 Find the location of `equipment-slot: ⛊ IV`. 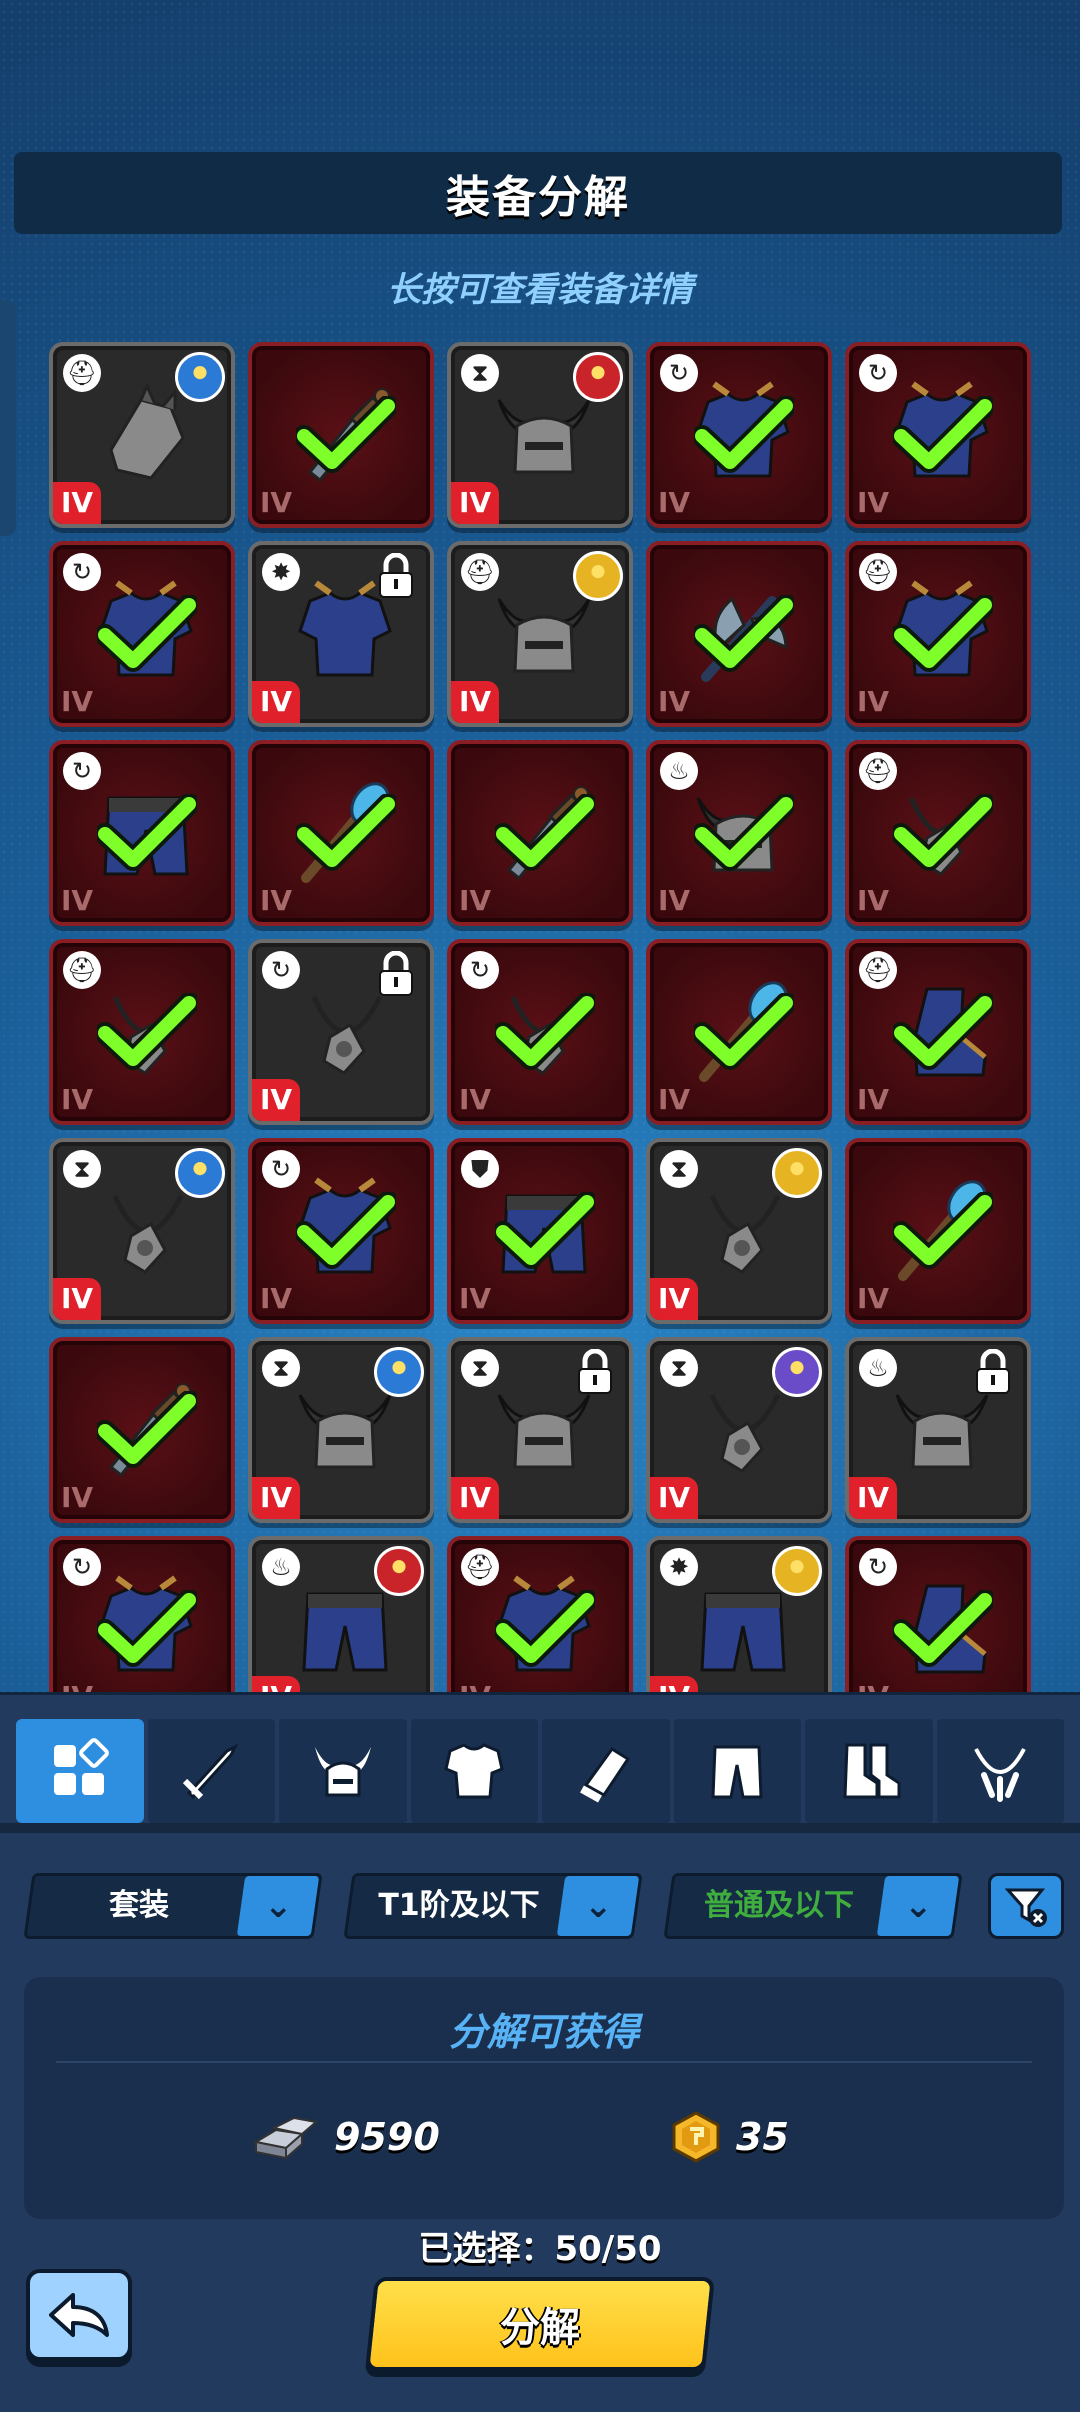

equipment-slot: ⛊ IV is located at coordinates (540, 1231).